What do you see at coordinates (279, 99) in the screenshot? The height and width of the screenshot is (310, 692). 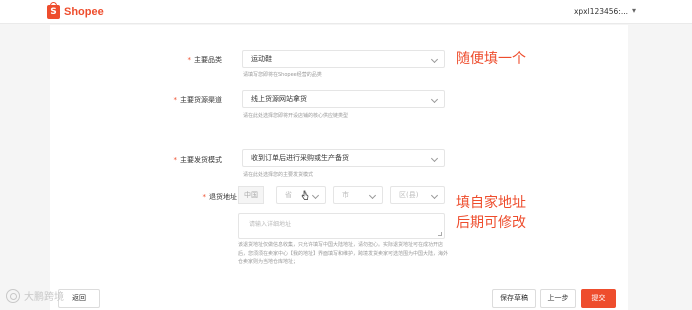 I see `supply-channel-value: 线上货源网站拿货` at bounding box center [279, 99].